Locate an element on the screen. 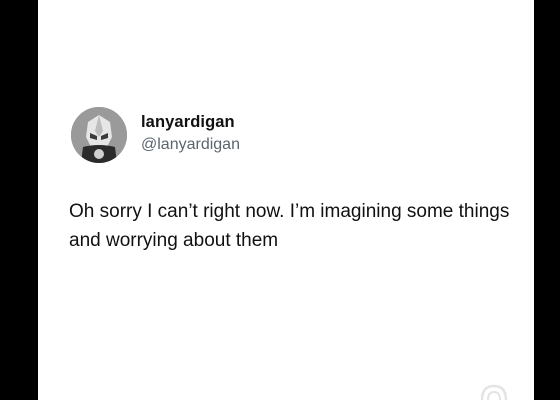 The height and width of the screenshot is (400, 560). author-handle: @lanyardigan is located at coordinates (190, 145).